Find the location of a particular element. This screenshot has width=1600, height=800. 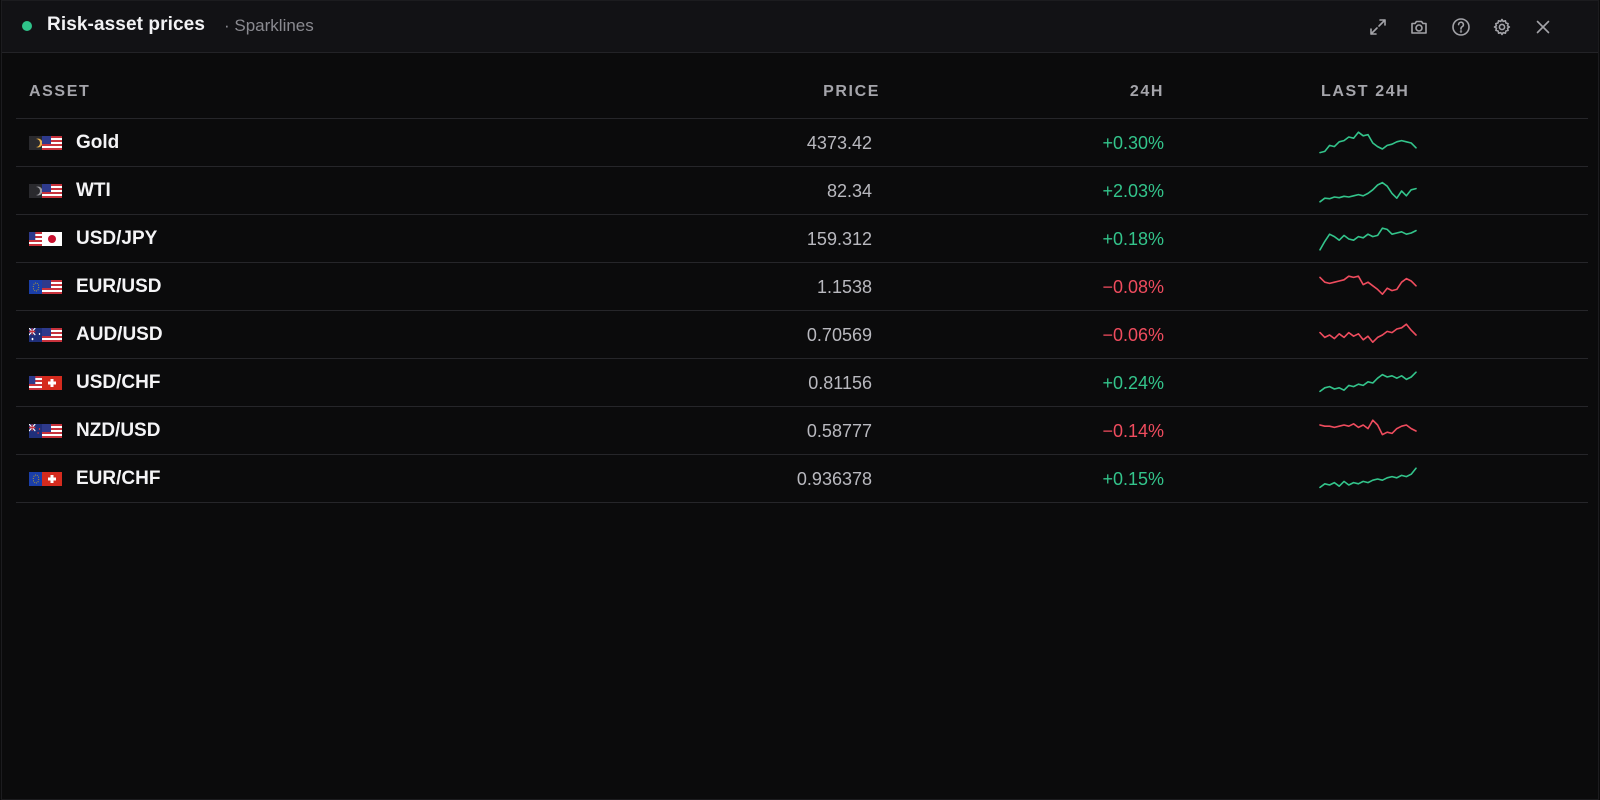

close-icon is located at coordinates (1543, 27).